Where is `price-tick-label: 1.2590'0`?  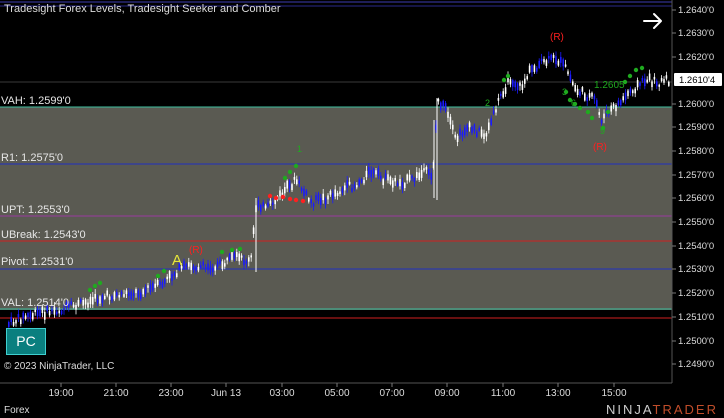 price-tick-label: 1.2590'0 is located at coordinates (696, 127).